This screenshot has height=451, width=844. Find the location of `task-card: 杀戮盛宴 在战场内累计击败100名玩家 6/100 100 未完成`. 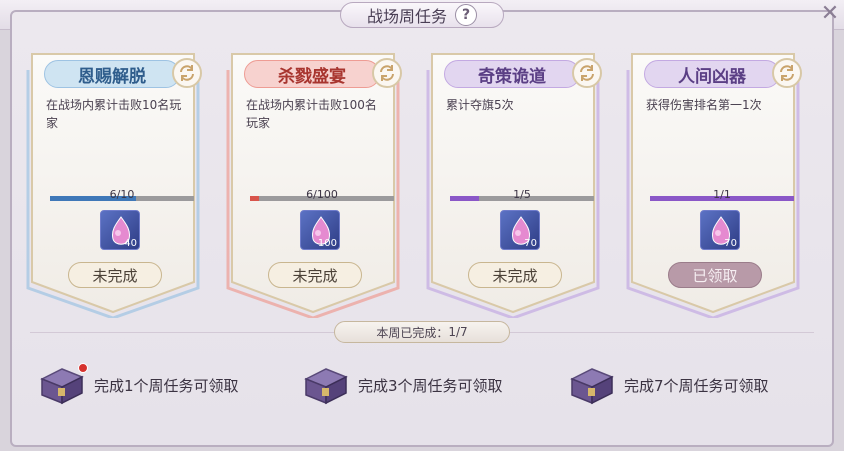

task-card: 杀戮盛宴 在战场内累计击败100名玩家 6/100 100 未完成 is located at coordinates (314, 184).